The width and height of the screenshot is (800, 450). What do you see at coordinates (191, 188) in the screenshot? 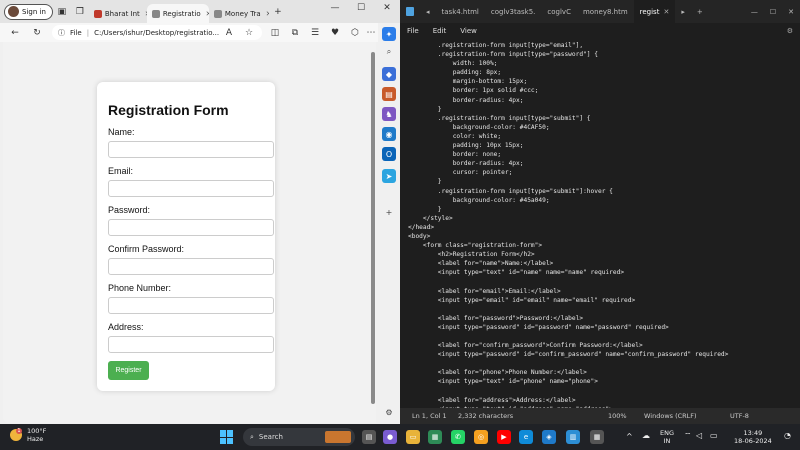
I see `email-input` at bounding box center [191, 188].